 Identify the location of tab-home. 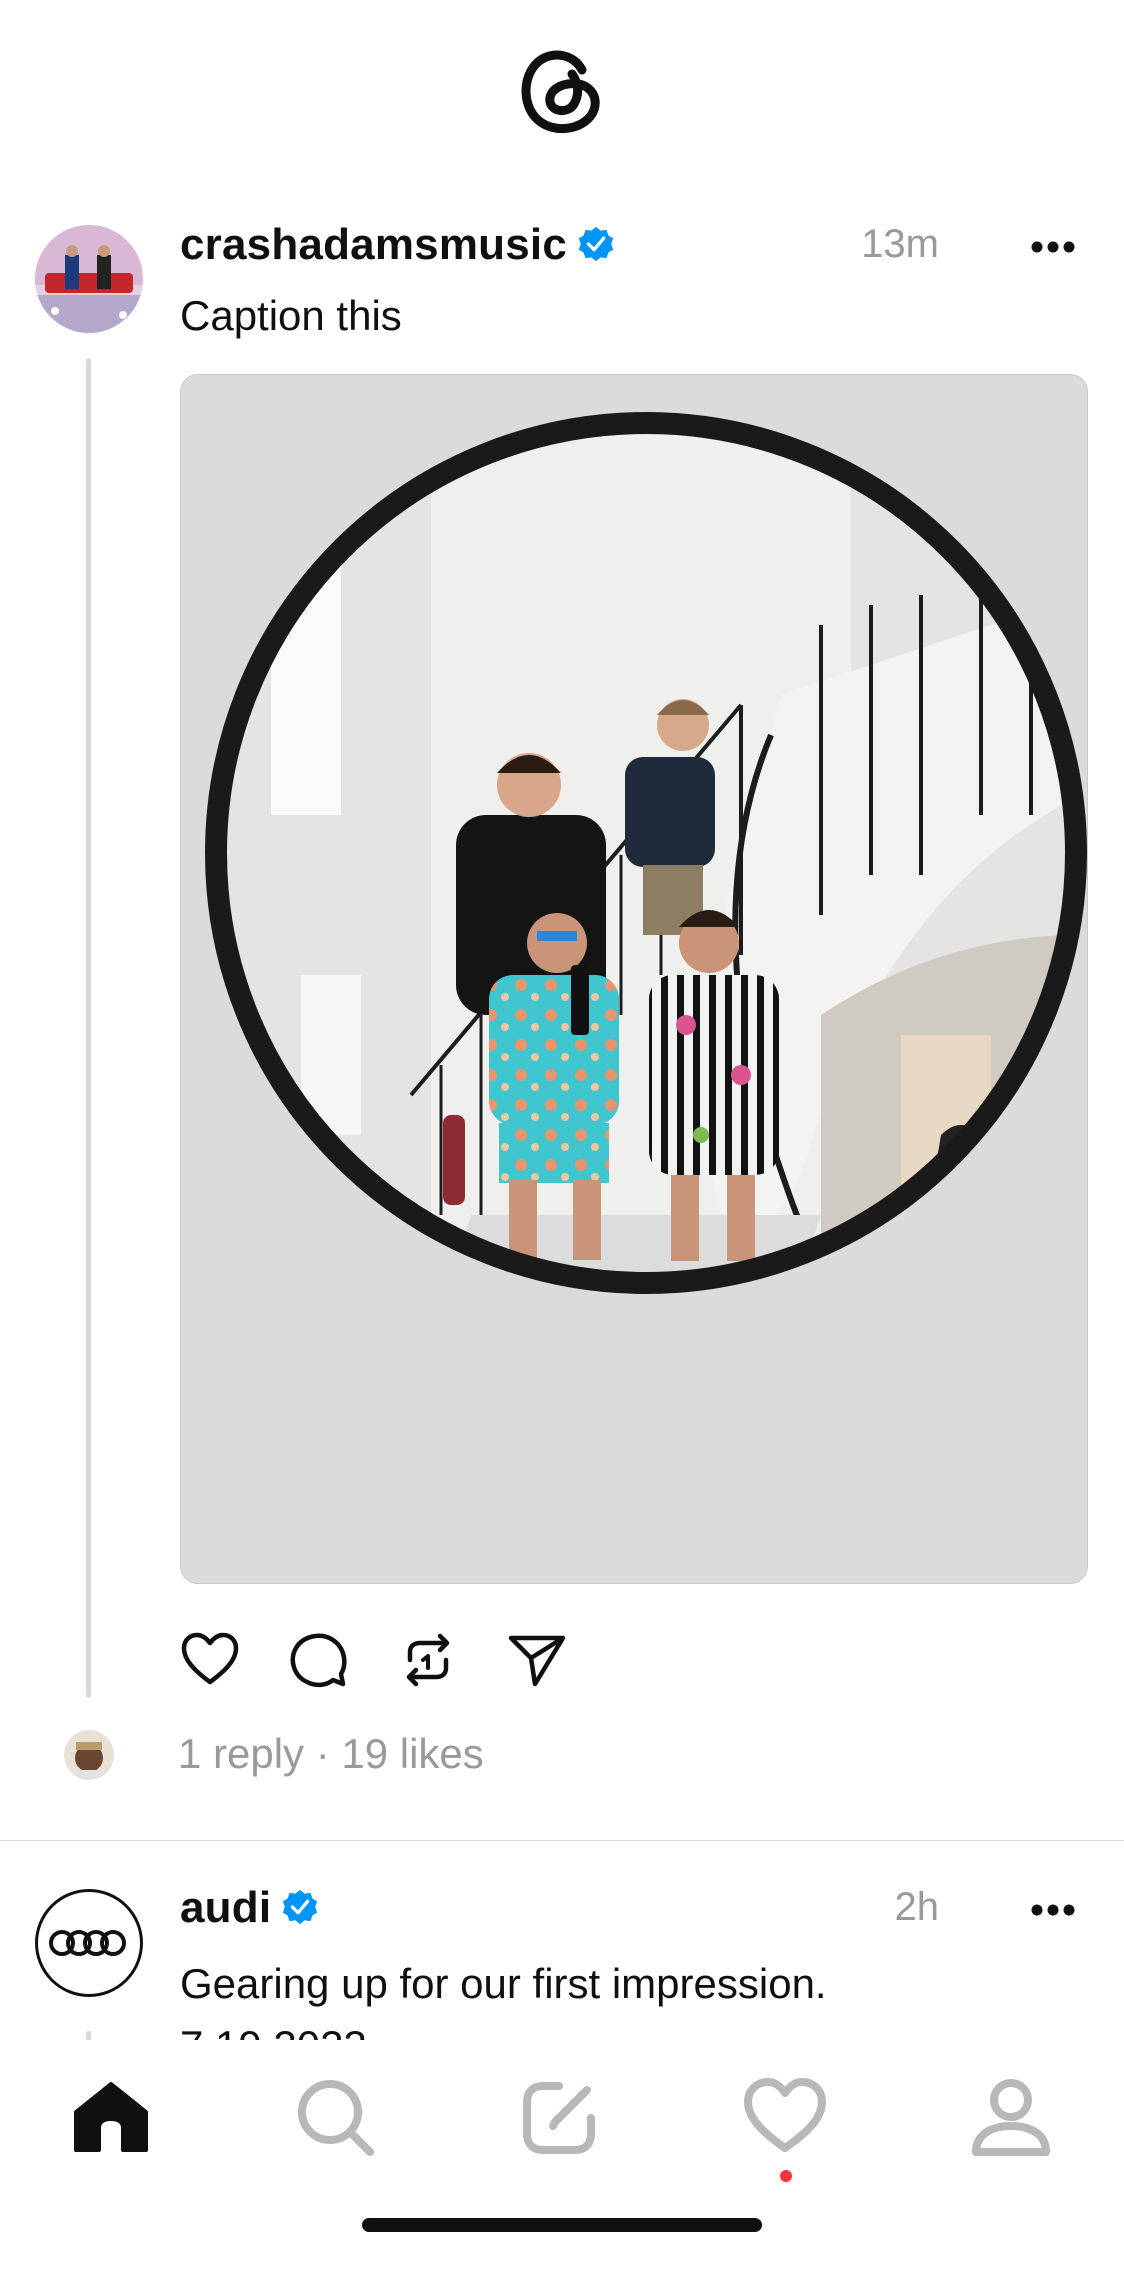
(111, 2117).